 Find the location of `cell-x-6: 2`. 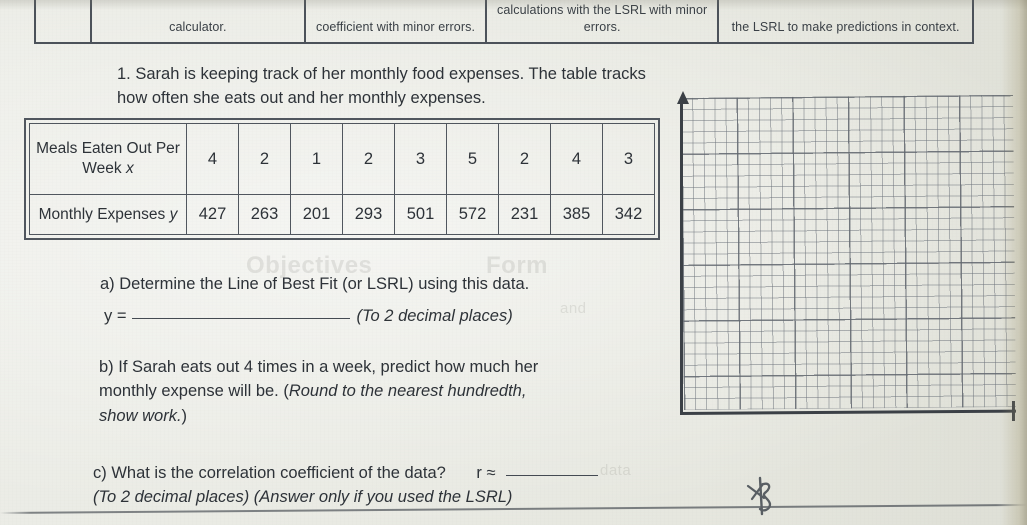

cell-x-6: 2 is located at coordinates (524, 159).